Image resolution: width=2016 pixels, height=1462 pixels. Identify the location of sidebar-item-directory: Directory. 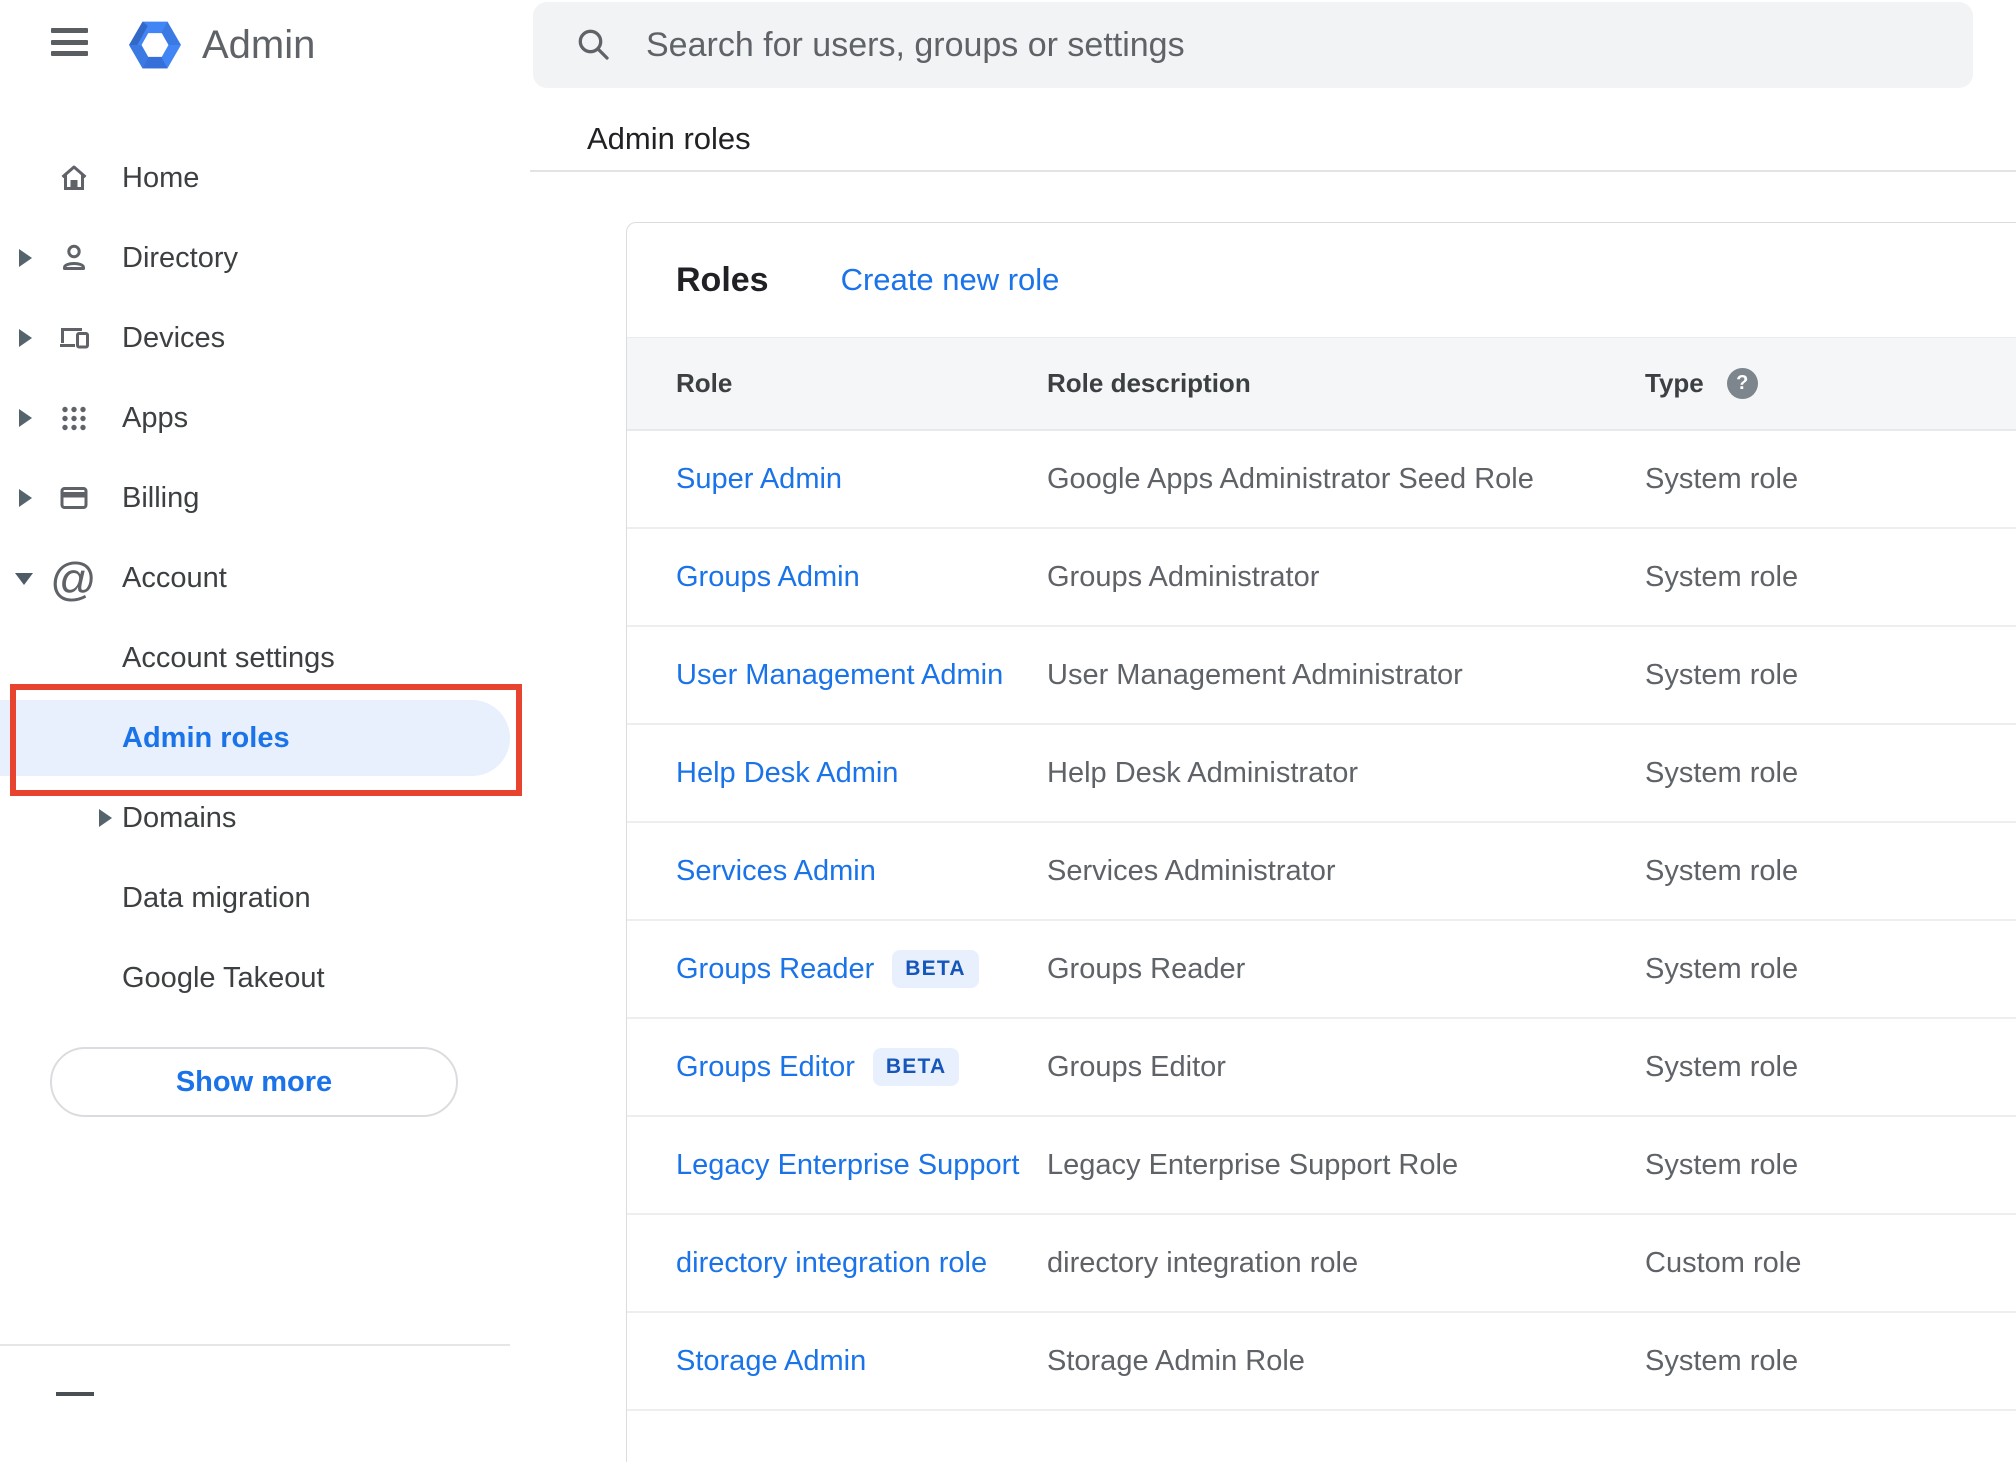
(265, 258).